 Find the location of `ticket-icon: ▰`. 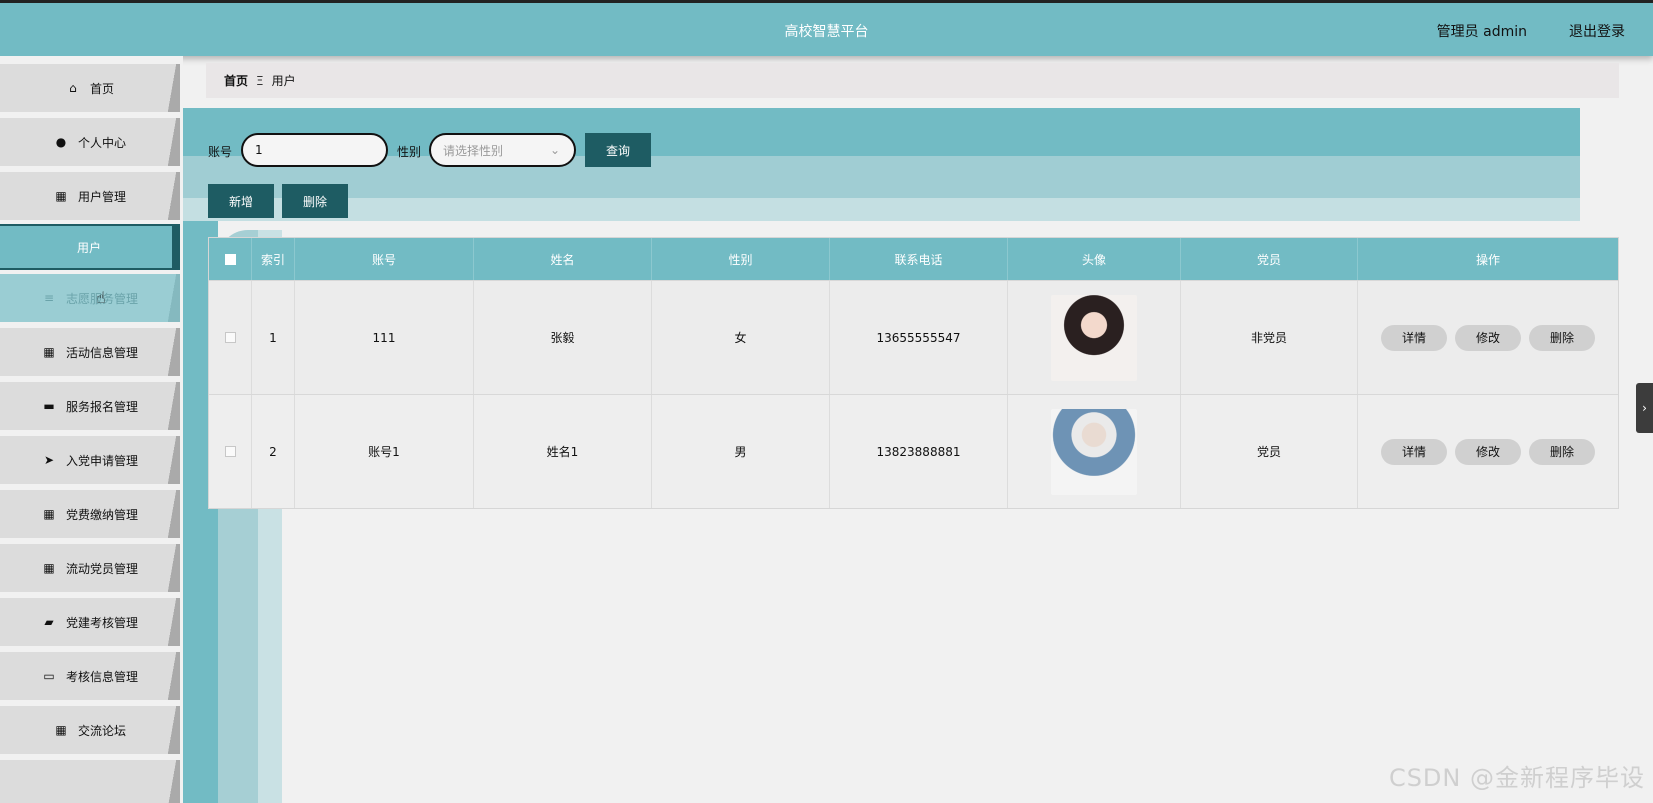

ticket-icon: ▰ is located at coordinates (49, 622).